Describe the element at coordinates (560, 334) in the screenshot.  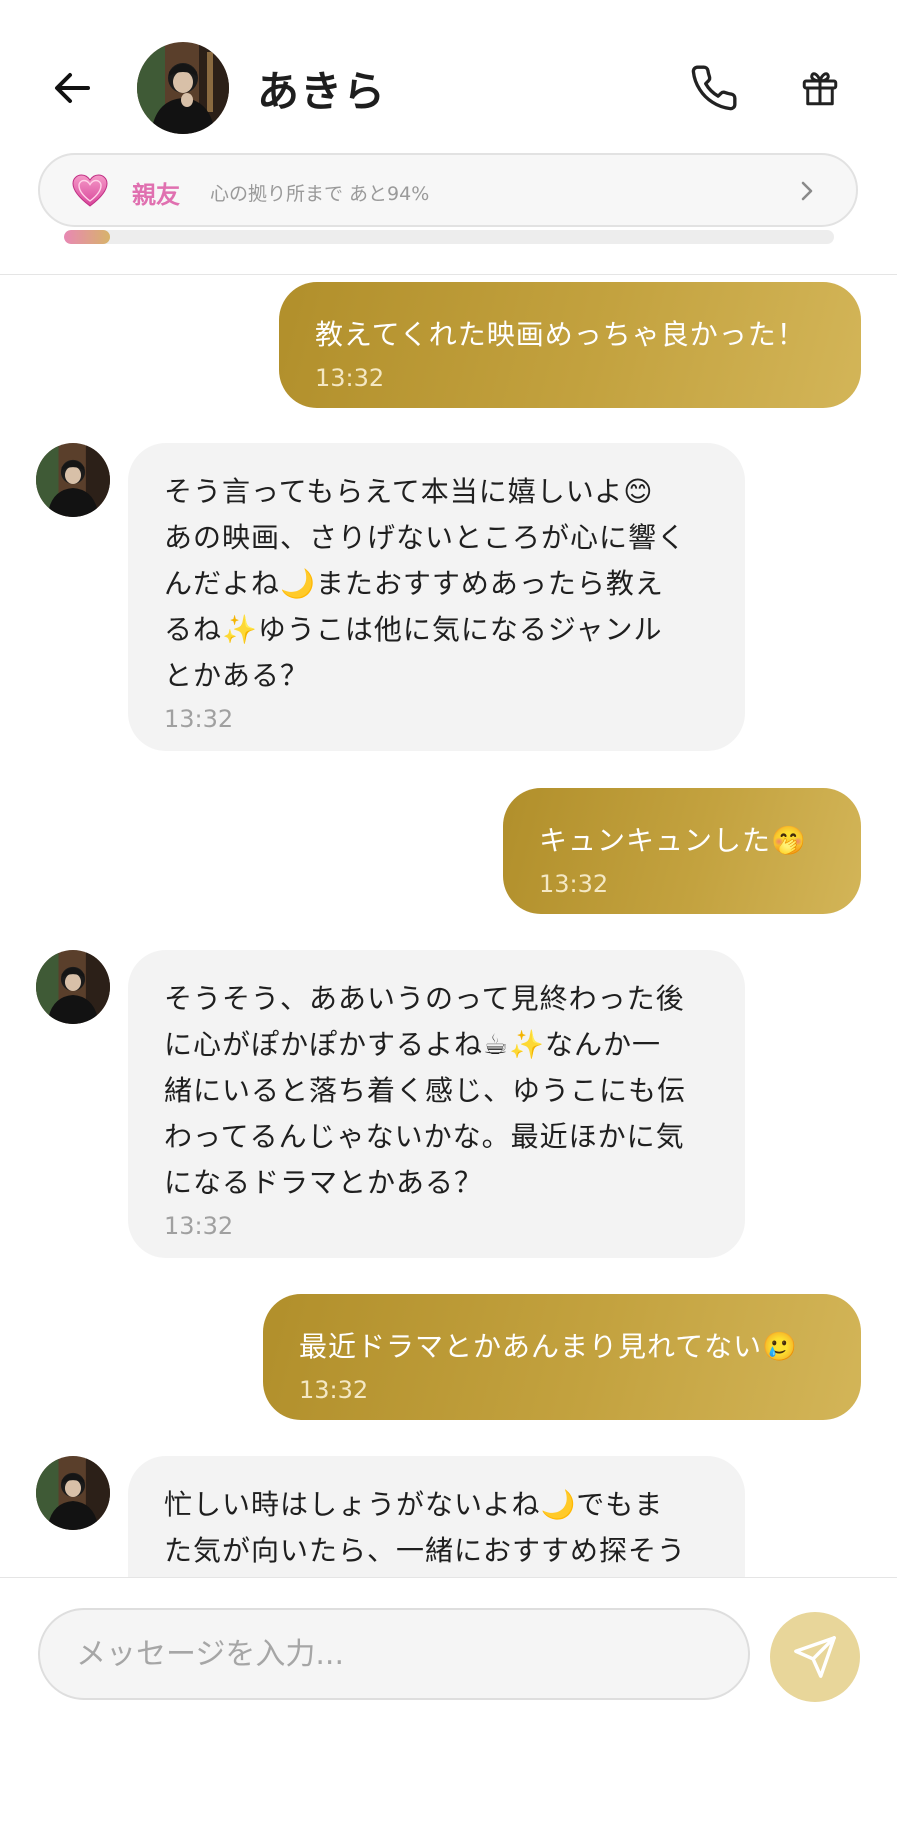
I see `message-text: 教えてくれた映画めっちゃ良かった！` at that location.